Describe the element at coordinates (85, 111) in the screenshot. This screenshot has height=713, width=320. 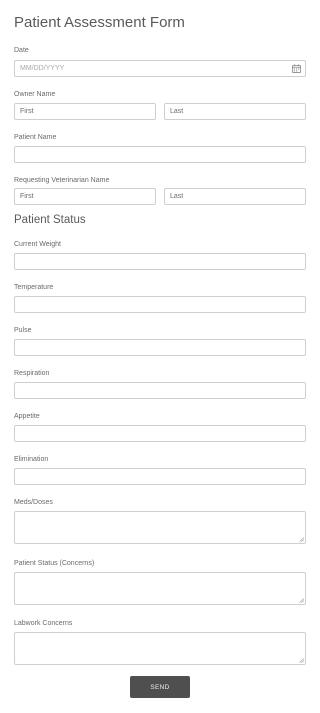
I see `owner-first-name-input: First` at that location.